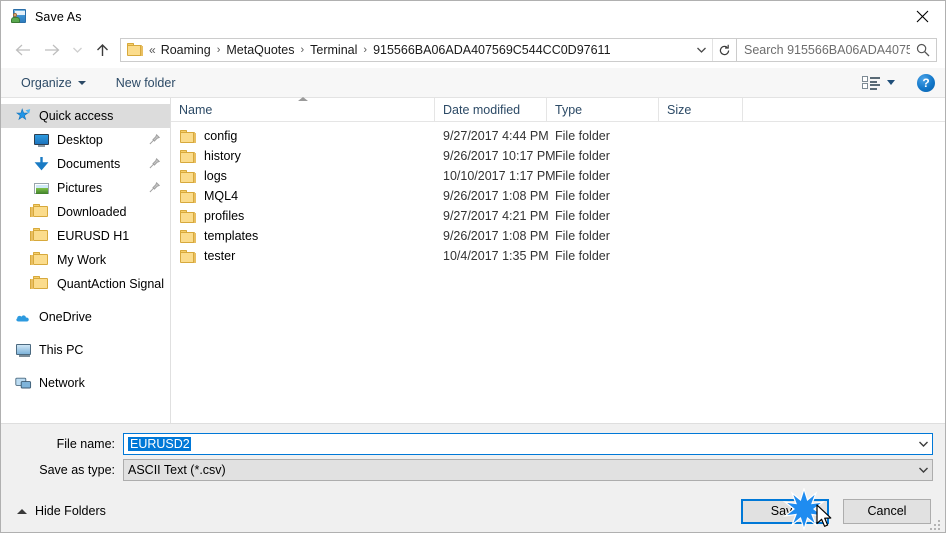 This screenshot has height=533, width=946. What do you see at coordinates (186, 50) in the screenshot?
I see `breadcrumb-item-0: Roaming` at bounding box center [186, 50].